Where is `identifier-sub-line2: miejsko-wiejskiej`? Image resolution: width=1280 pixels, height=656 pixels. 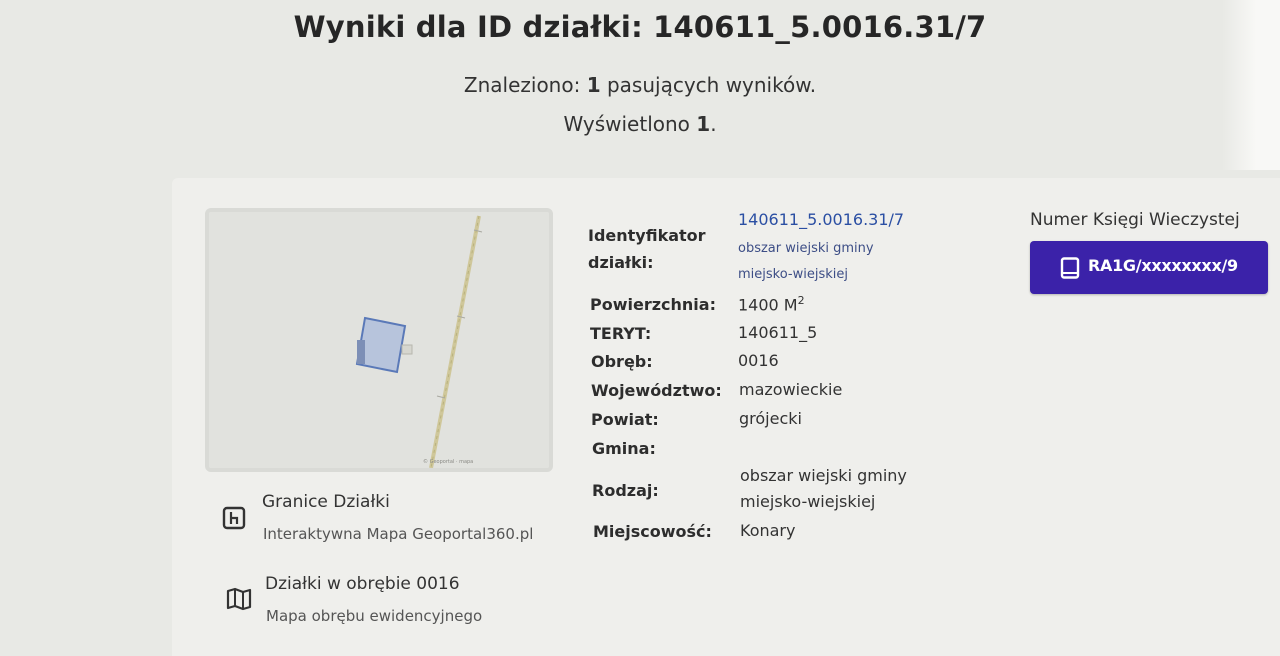
identifier-sub-line2: miejsko-wiejskiej is located at coordinates (793, 274).